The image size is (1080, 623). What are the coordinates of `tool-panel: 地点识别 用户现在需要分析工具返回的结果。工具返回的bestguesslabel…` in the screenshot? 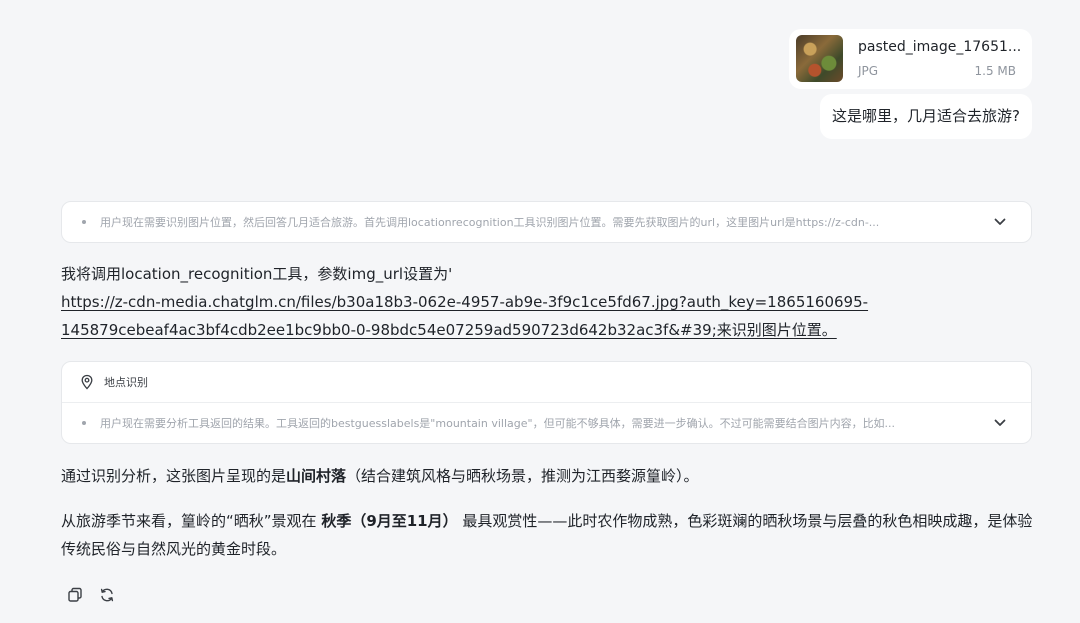 It's located at (546, 402).